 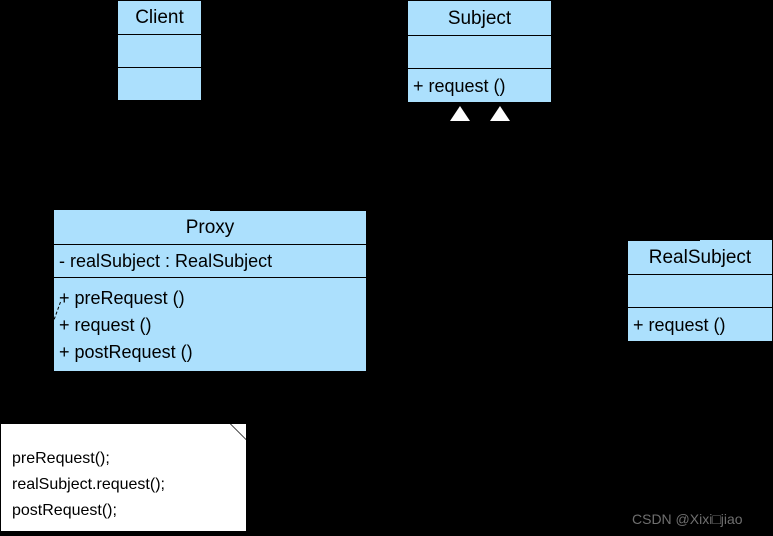 I want to click on connector-realsubject-to-subject-vertical, so click(x=499, y=180).